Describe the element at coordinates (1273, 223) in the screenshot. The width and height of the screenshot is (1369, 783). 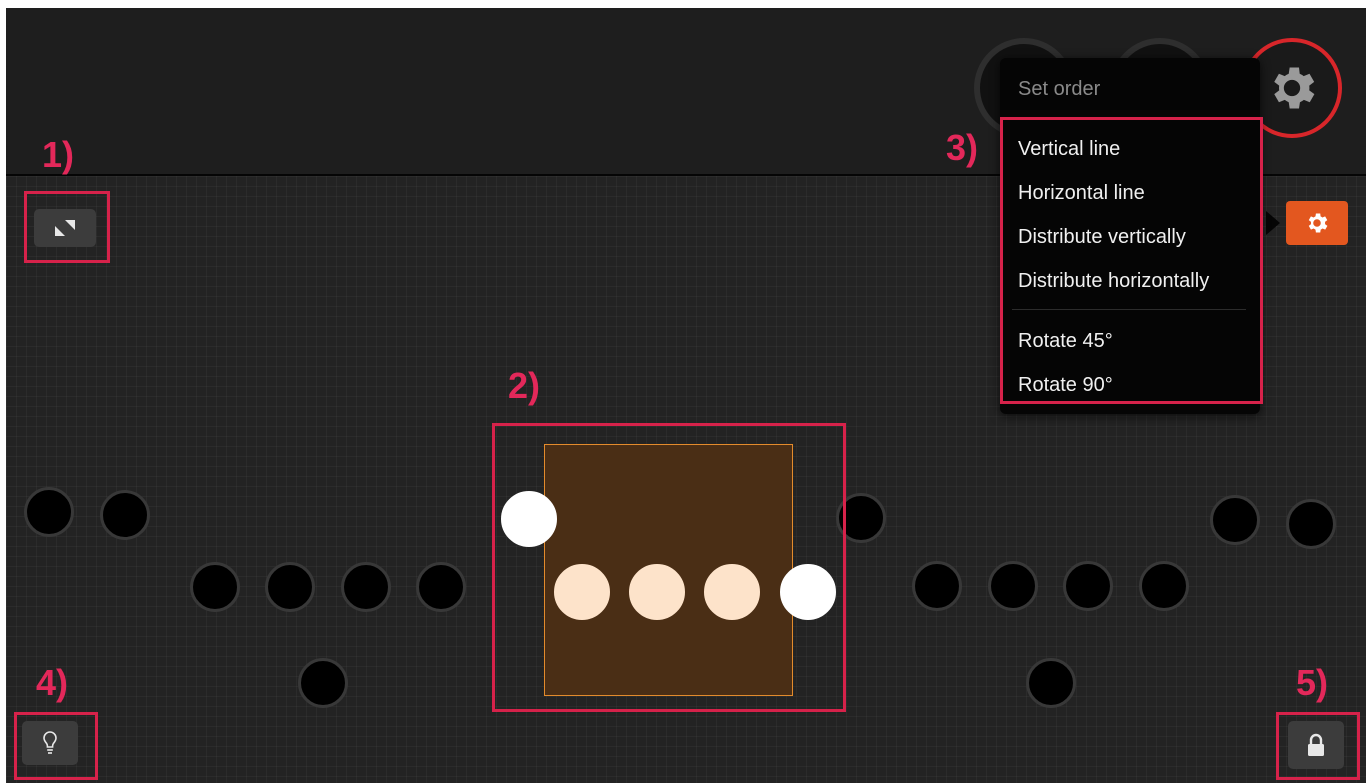
I see `menu-pointer` at that location.